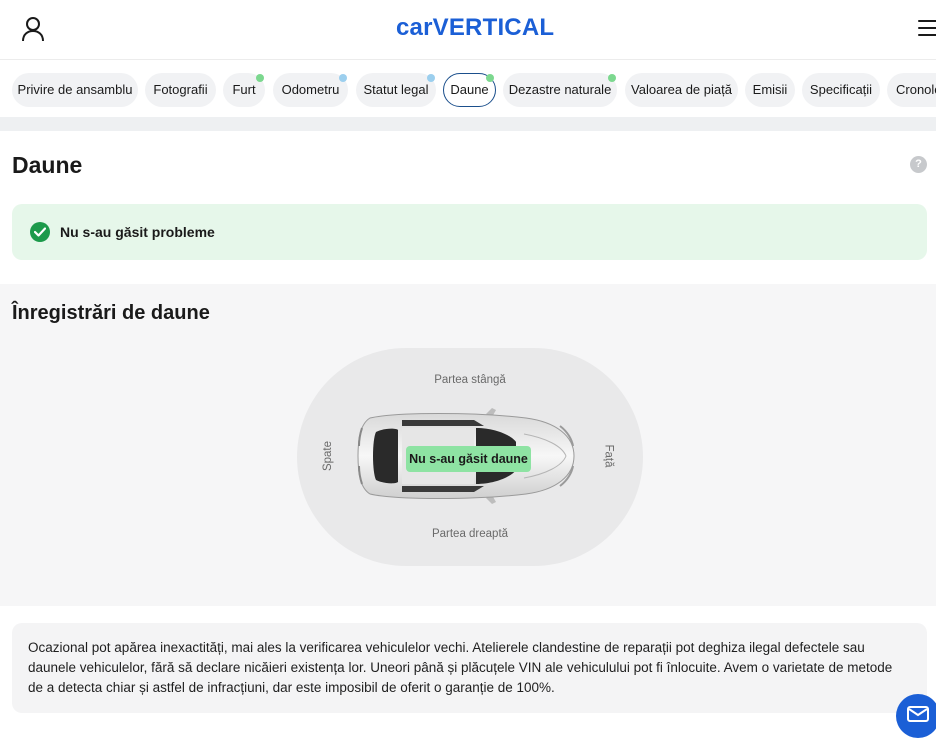 This screenshot has height=738, width=936. Describe the element at coordinates (918, 164) in the screenshot. I see `help-icon: ?` at that location.